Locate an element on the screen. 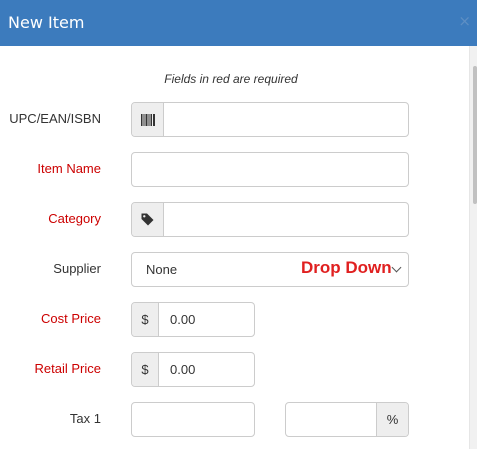 Image resolution: width=477 pixels, height=449 pixels. supplier-selected-value: None is located at coordinates (162, 269).